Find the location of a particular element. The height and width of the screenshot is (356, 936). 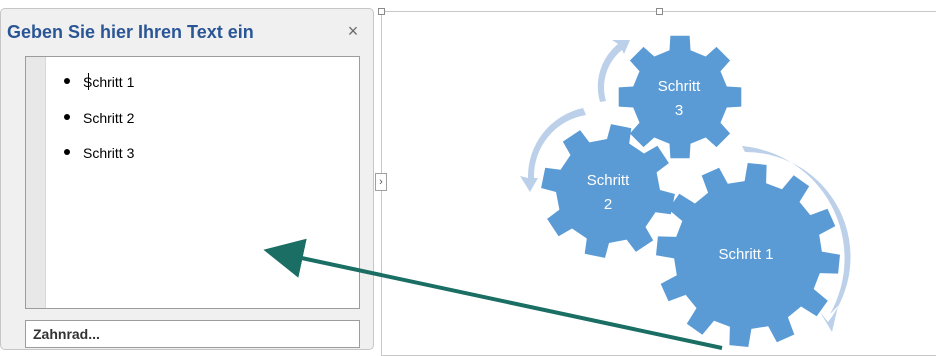

gear-label: 3 is located at coordinates (679, 110).